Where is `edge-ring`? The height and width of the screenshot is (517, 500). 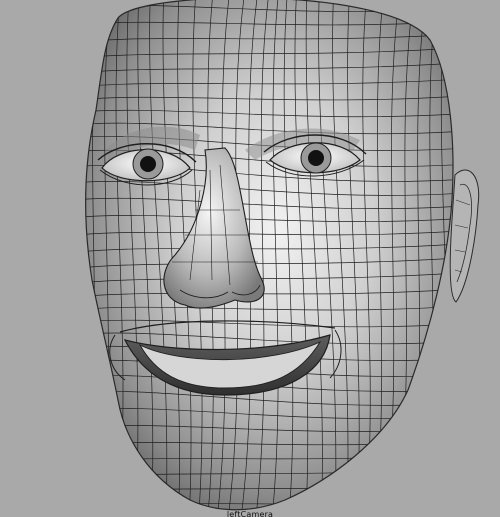
edge-ring is located at coordinates (87, 255).